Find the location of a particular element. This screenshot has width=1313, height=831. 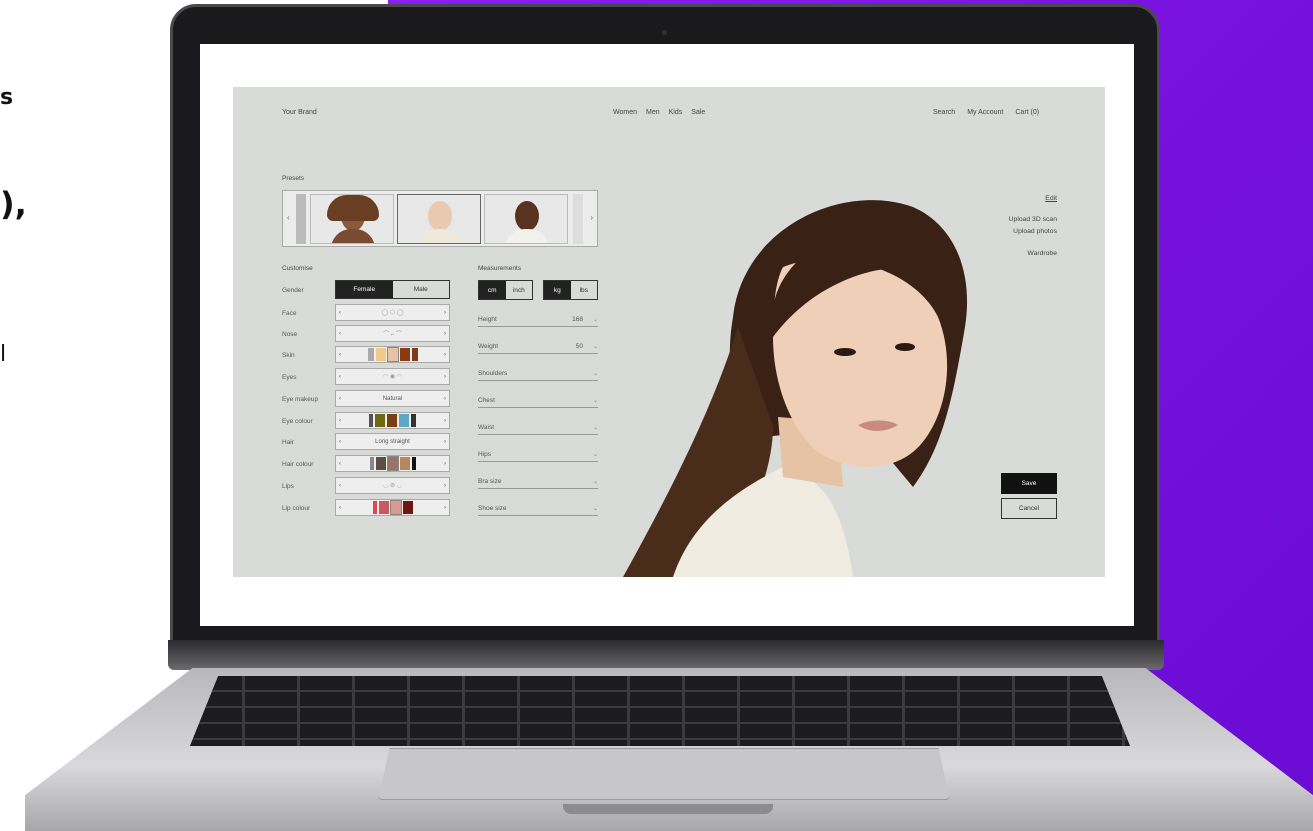

hair-value: Long straight is located at coordinates (392, 441).